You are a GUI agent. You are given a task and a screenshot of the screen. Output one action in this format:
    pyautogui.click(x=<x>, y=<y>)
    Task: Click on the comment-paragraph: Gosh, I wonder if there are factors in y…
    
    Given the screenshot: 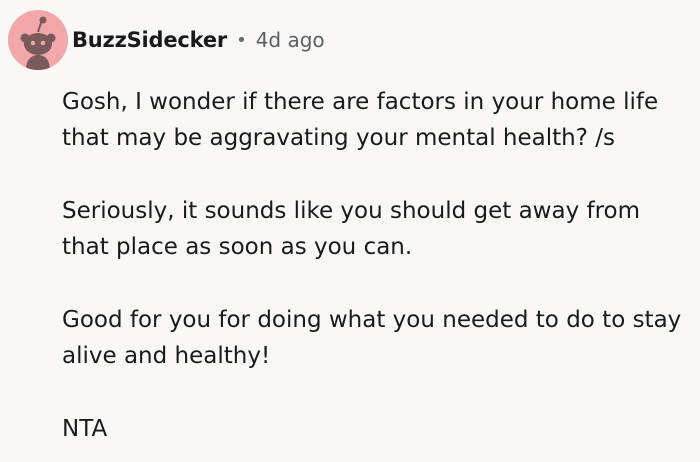 What is the action you would take?
    pyautogui.click(x=360, y=120)
    